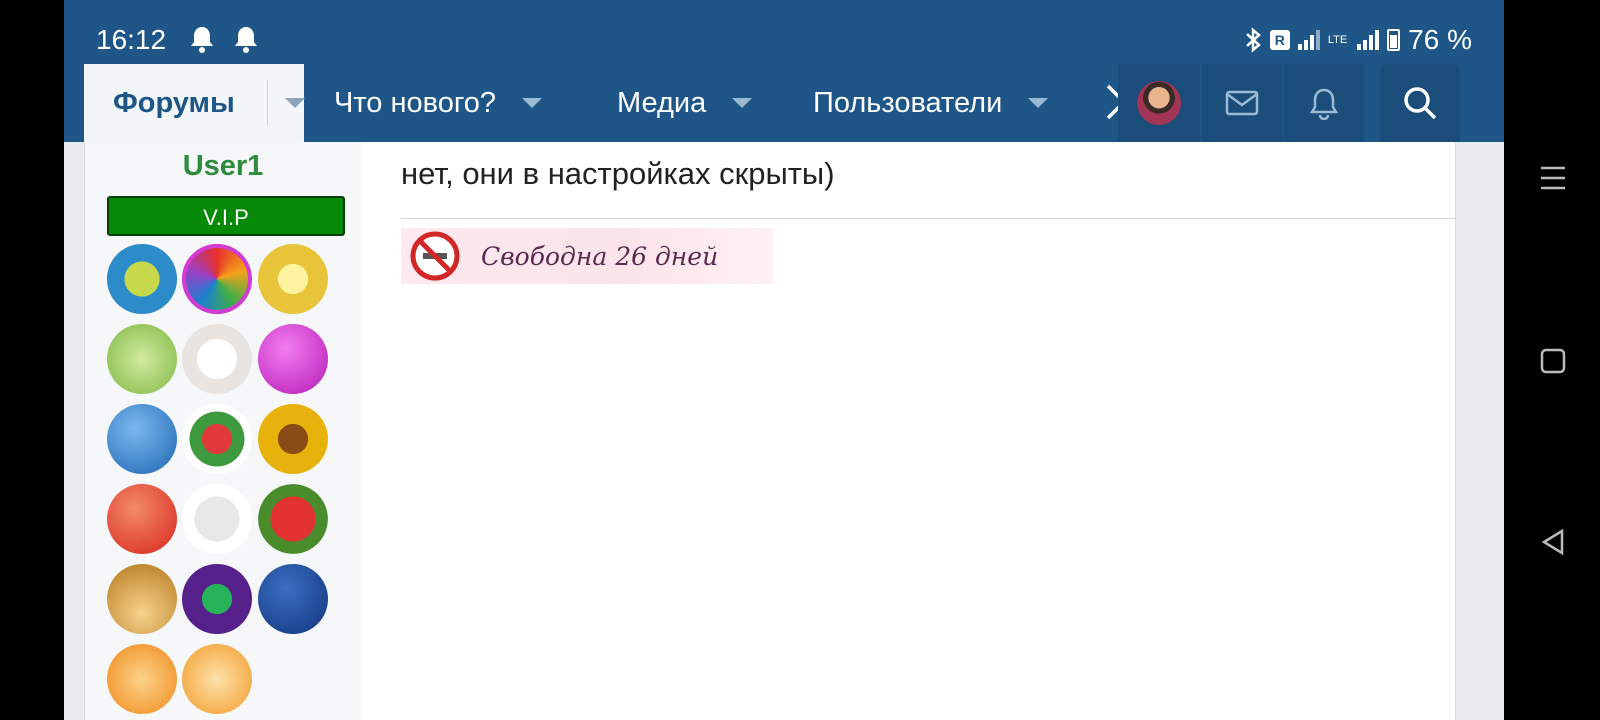  I want to click on award-binoculars-icon, so click(217, 519).